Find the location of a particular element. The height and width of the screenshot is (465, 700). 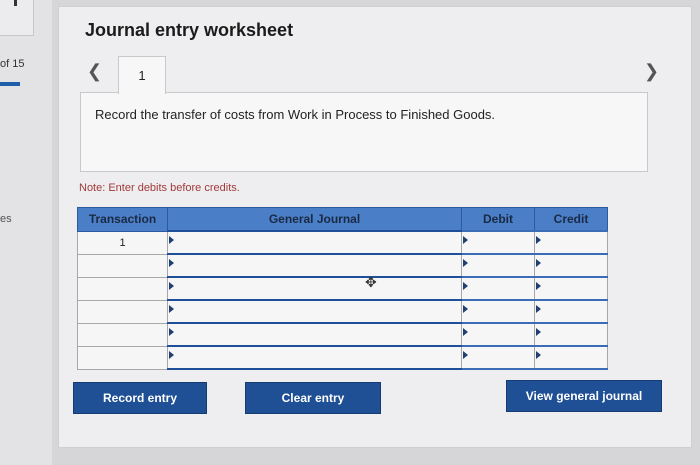

record-entry-button: Record entry is located at coordinates (140, 398).